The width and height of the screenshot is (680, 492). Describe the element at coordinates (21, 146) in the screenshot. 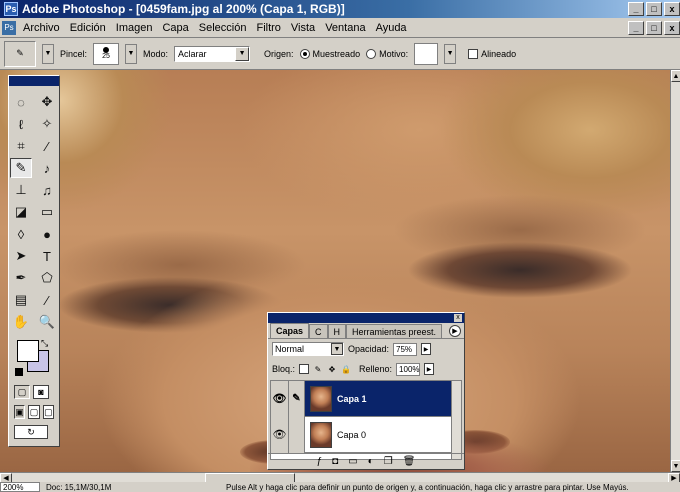

I see `crop-icon: ⌗` at that location.